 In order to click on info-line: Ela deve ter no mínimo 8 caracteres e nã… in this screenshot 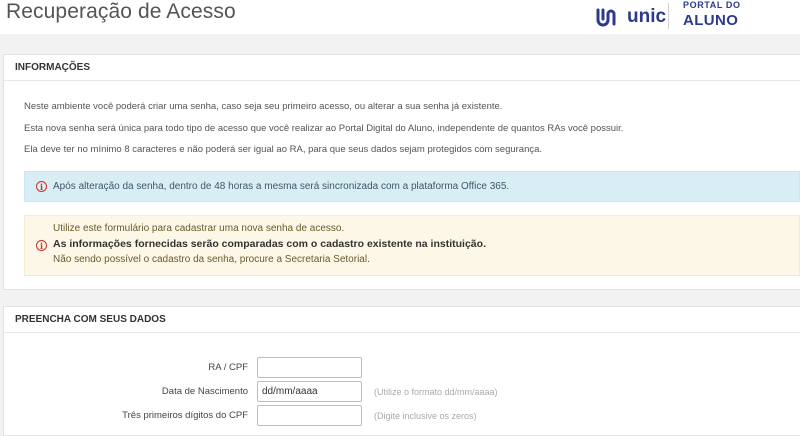, I will do `click(283, 149)`.